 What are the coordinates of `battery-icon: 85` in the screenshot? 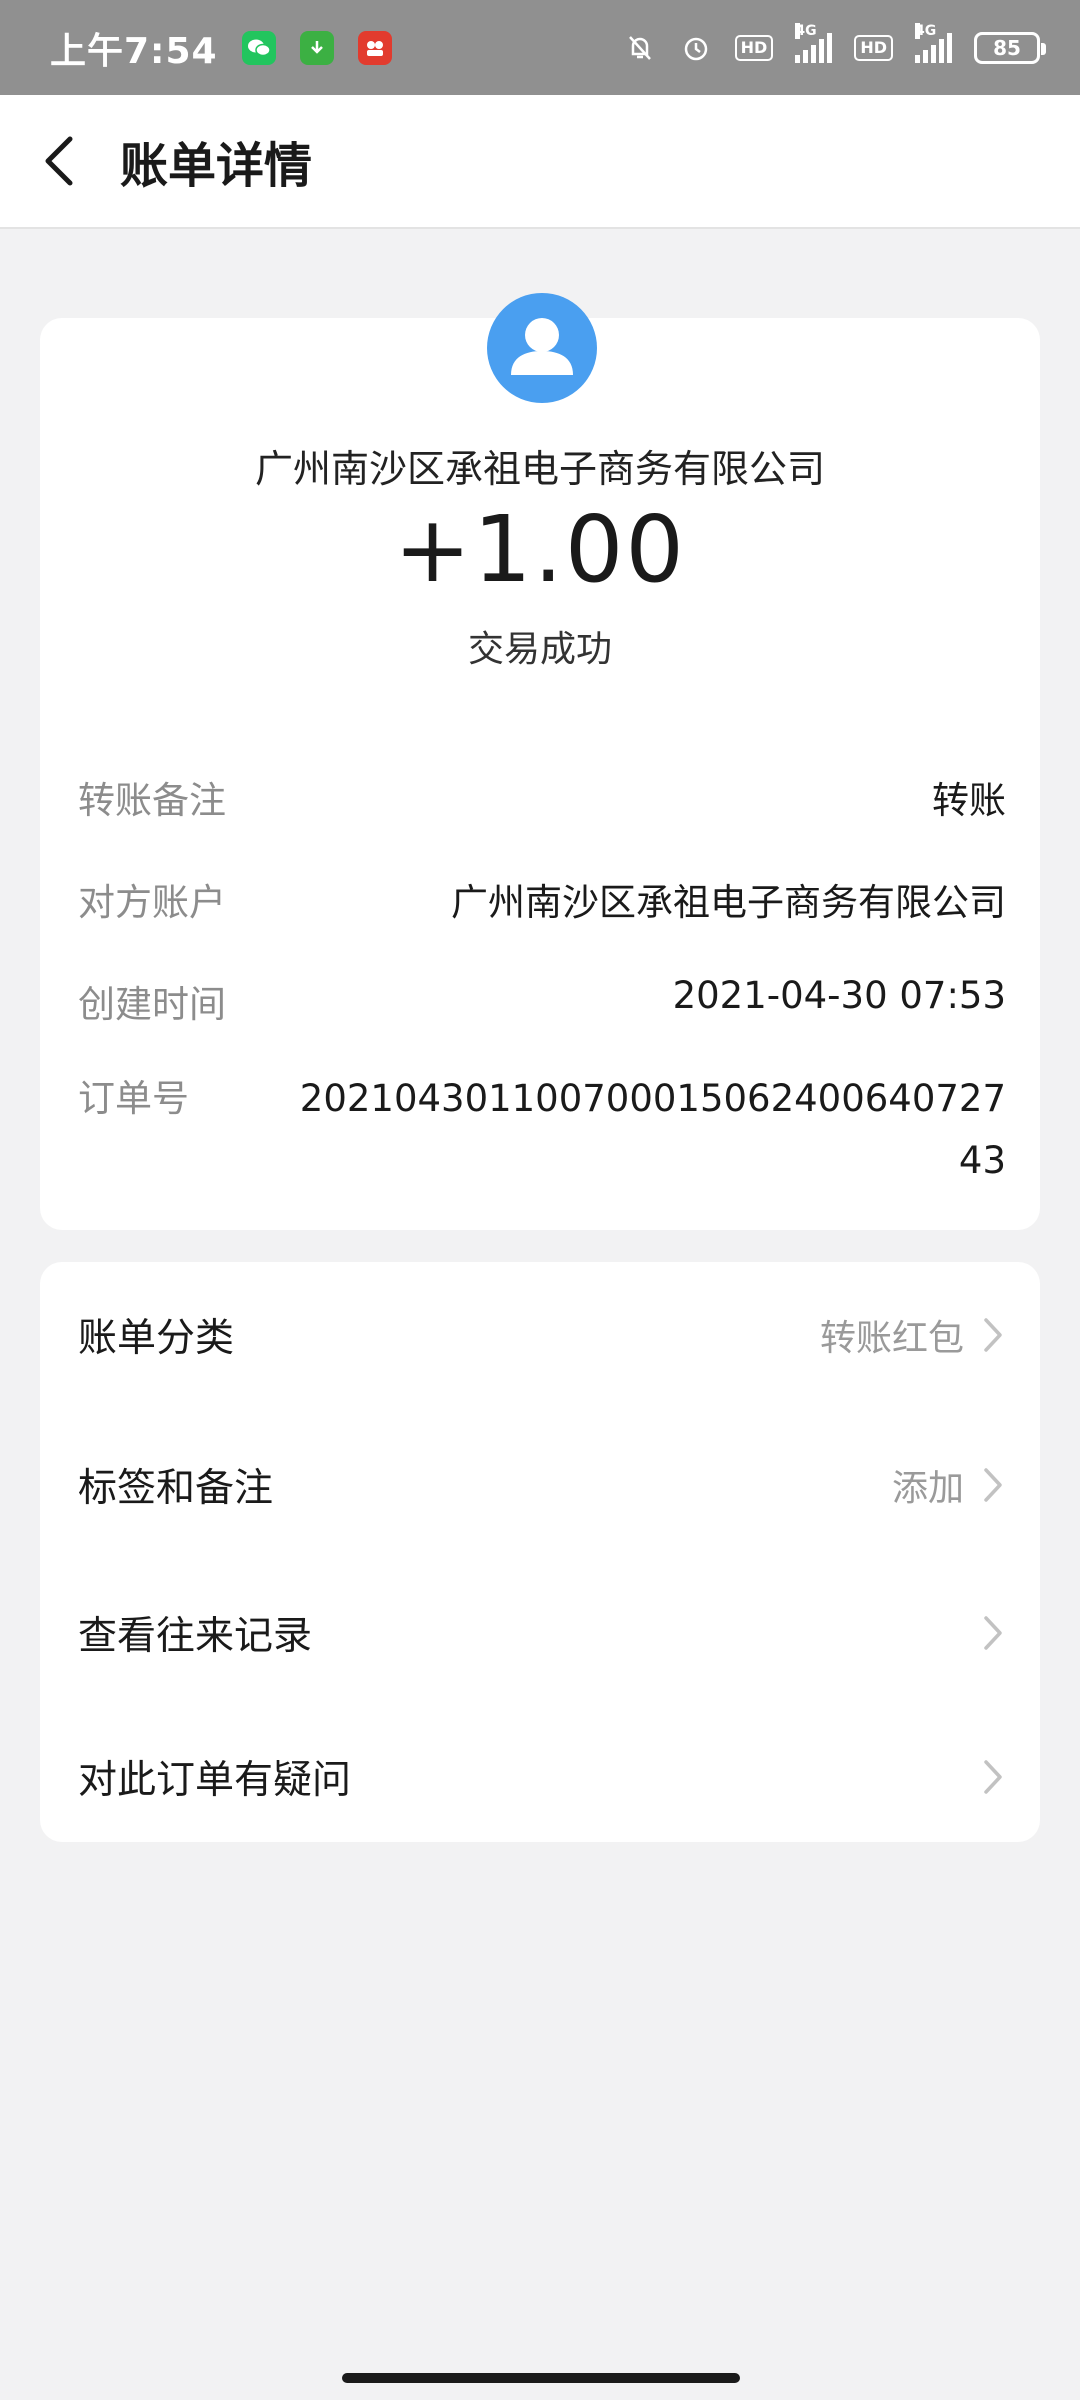 It's located at (1010, 47).